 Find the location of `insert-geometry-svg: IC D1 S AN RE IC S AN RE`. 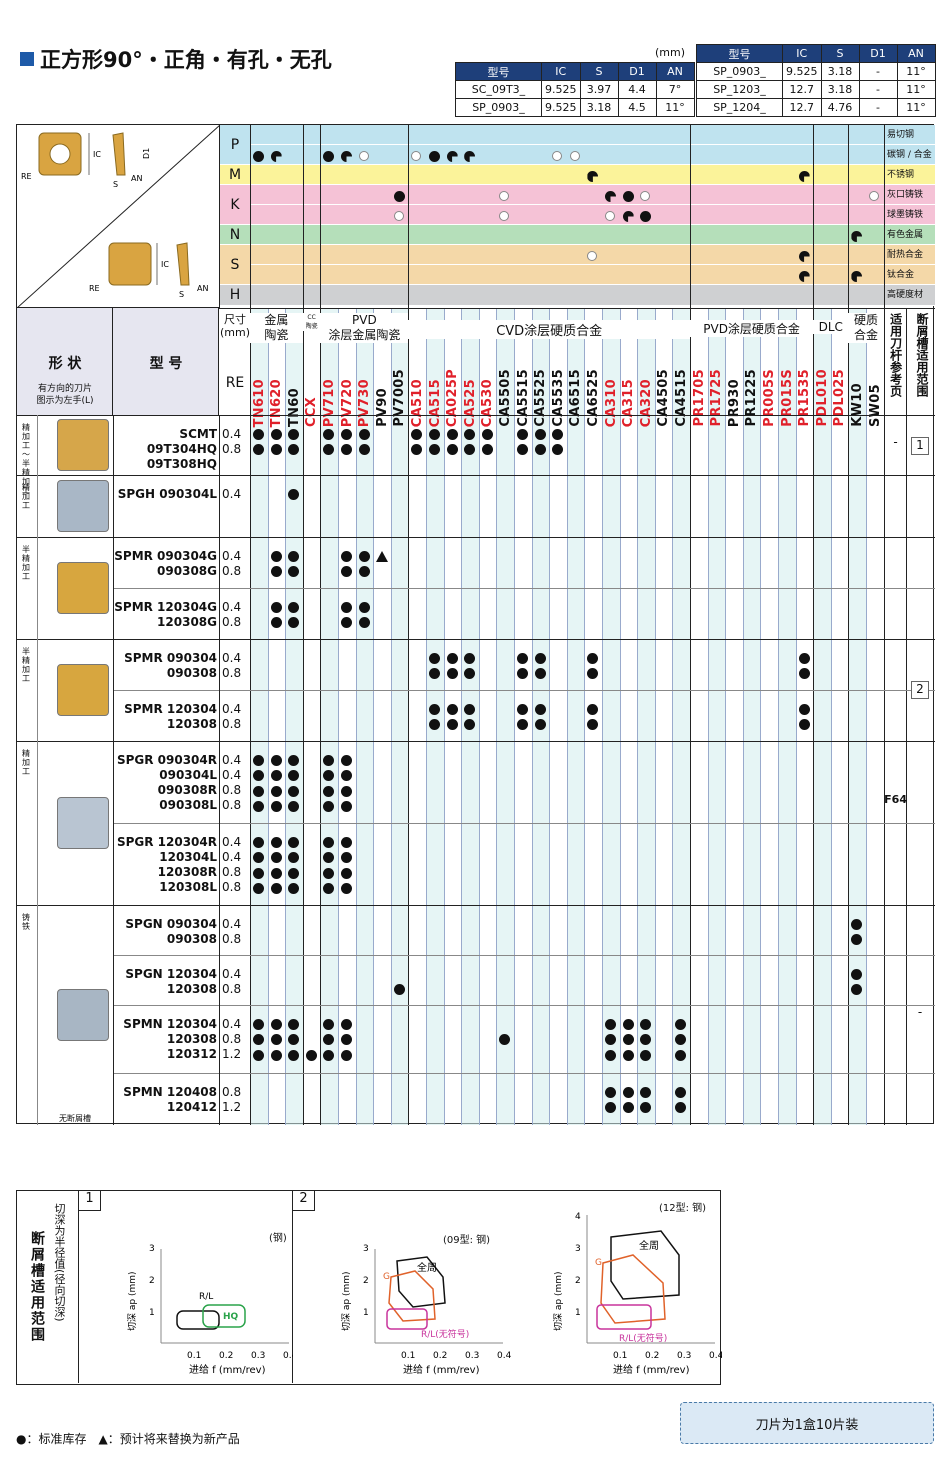

insert-geometry-svg: IC D1 S AN RE IC S AN RE is located at coordinates (118, 216).